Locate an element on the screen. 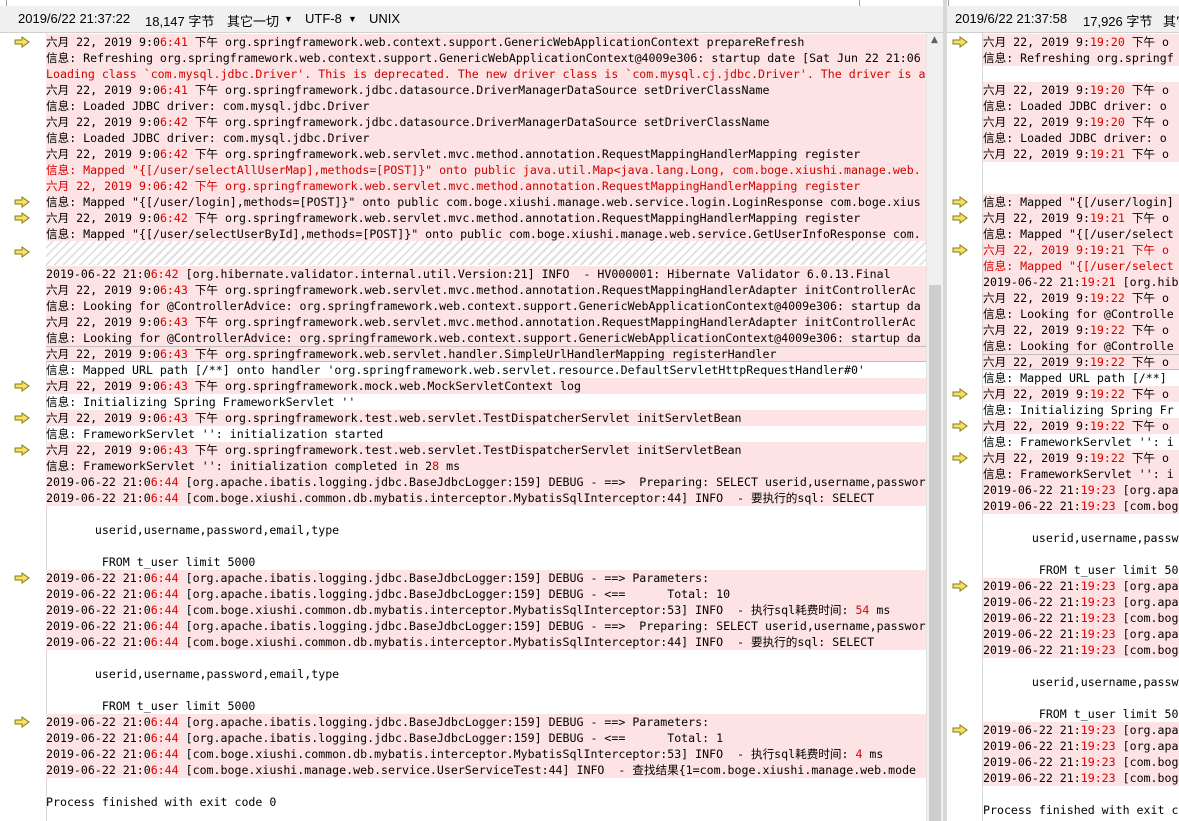 The image size is (1179, 821). scroll-thumb is located at coordinates (935, 553).